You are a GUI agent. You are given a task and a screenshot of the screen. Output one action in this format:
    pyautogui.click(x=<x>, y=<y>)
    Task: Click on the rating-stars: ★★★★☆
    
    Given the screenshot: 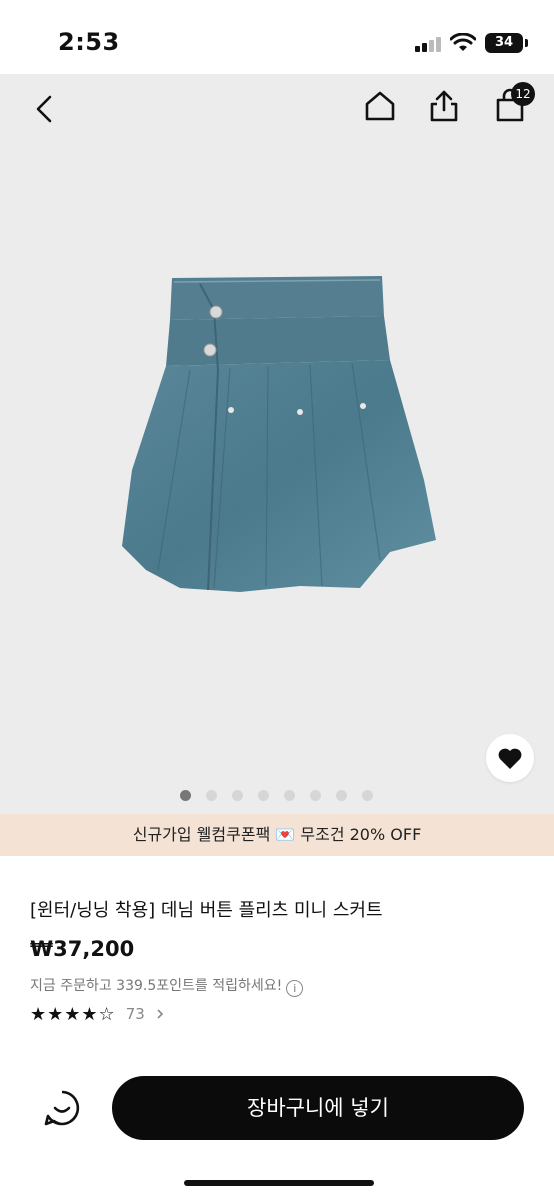 What is the action you would take?
    pyautogui.click(x=73, y=1014)
    